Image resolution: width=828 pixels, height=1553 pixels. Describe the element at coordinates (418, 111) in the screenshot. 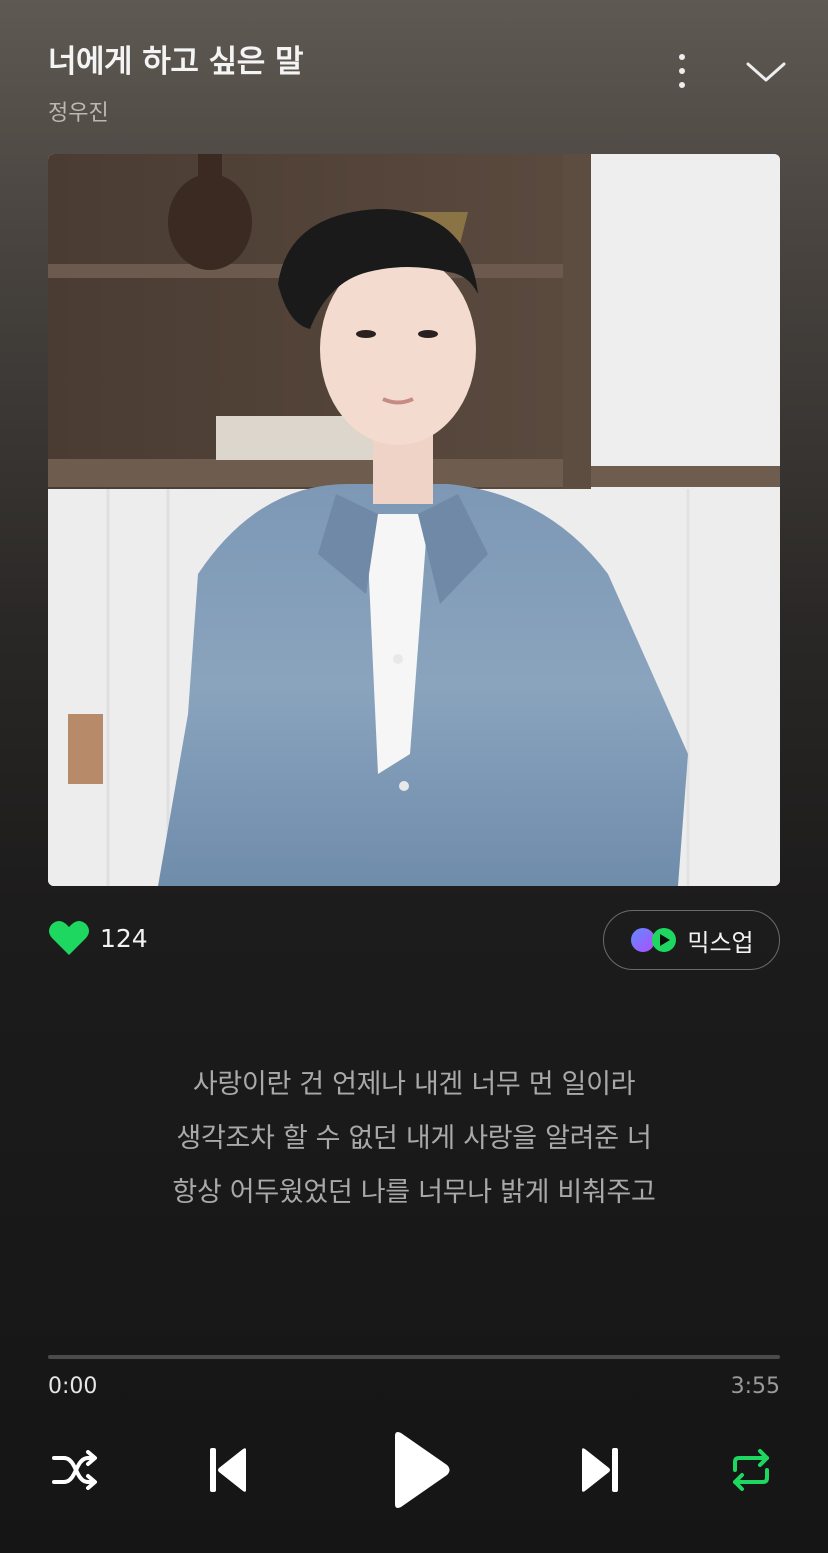

I see `artist-name: 정우진` at that location.